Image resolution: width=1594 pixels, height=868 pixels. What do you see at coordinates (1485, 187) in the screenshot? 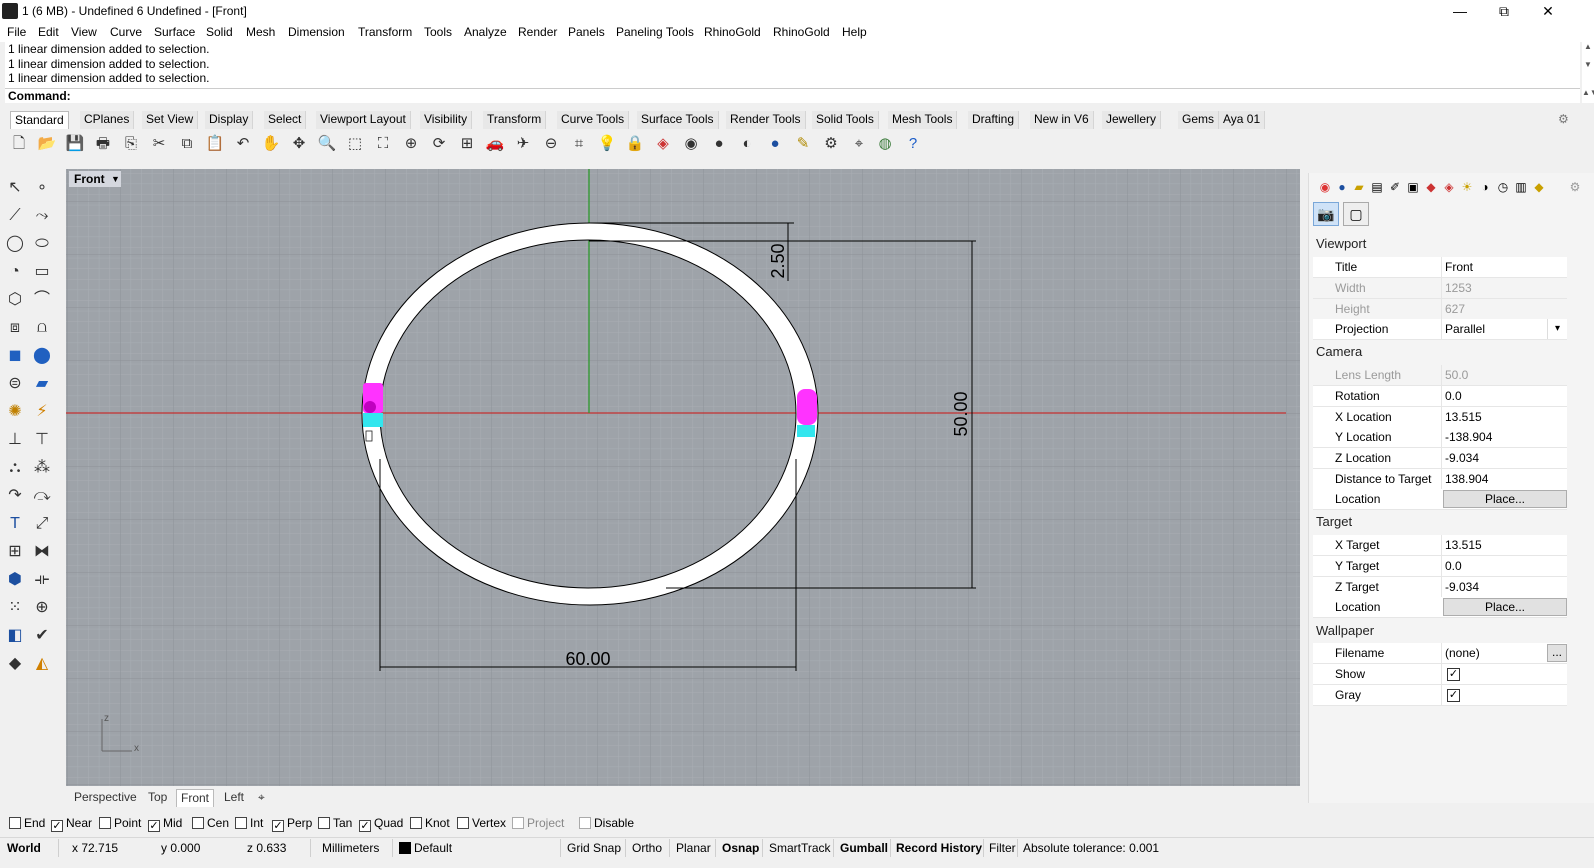
I see `help-panel-icon: ◑` at bounding box center [1485, 187].